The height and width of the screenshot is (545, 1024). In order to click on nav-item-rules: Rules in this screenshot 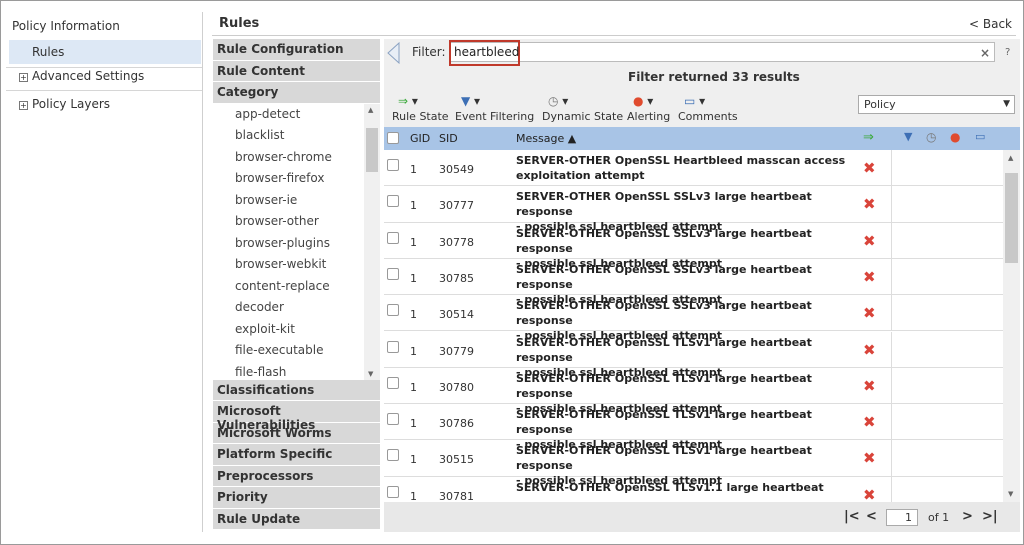, I will do `click(105, 52)`.